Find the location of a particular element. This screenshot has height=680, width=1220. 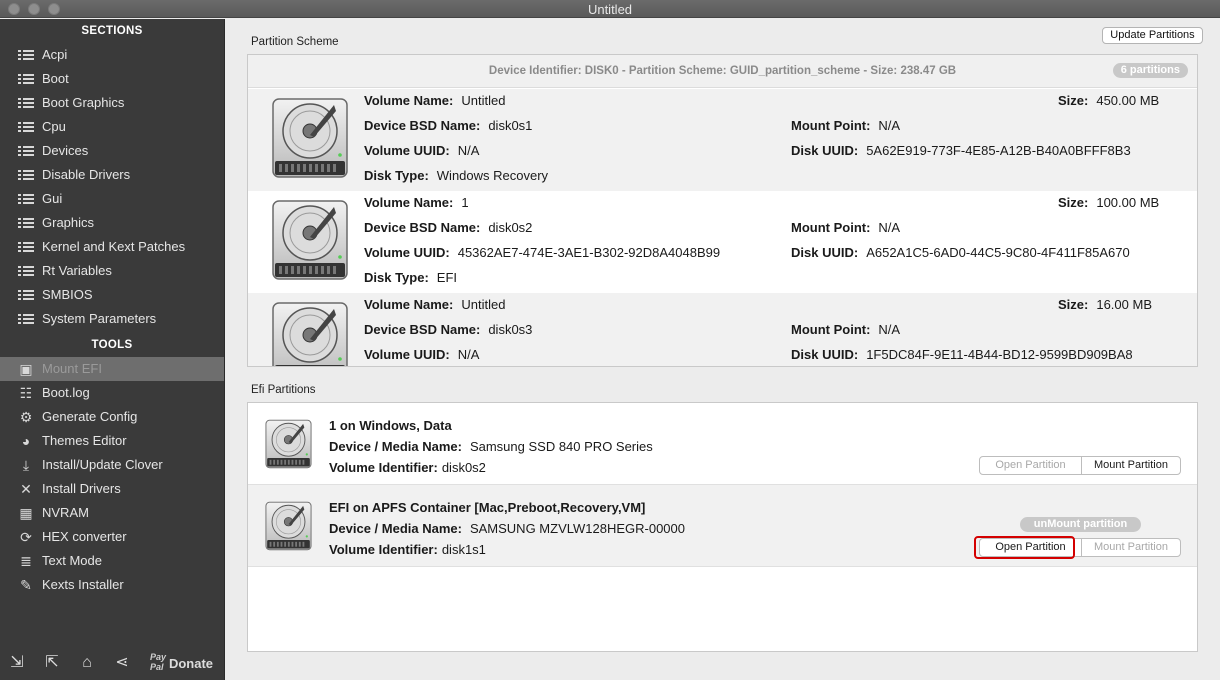

tool-item-kexts-installer: ✎ Kexts Installer is located at coordinates (112, 585).